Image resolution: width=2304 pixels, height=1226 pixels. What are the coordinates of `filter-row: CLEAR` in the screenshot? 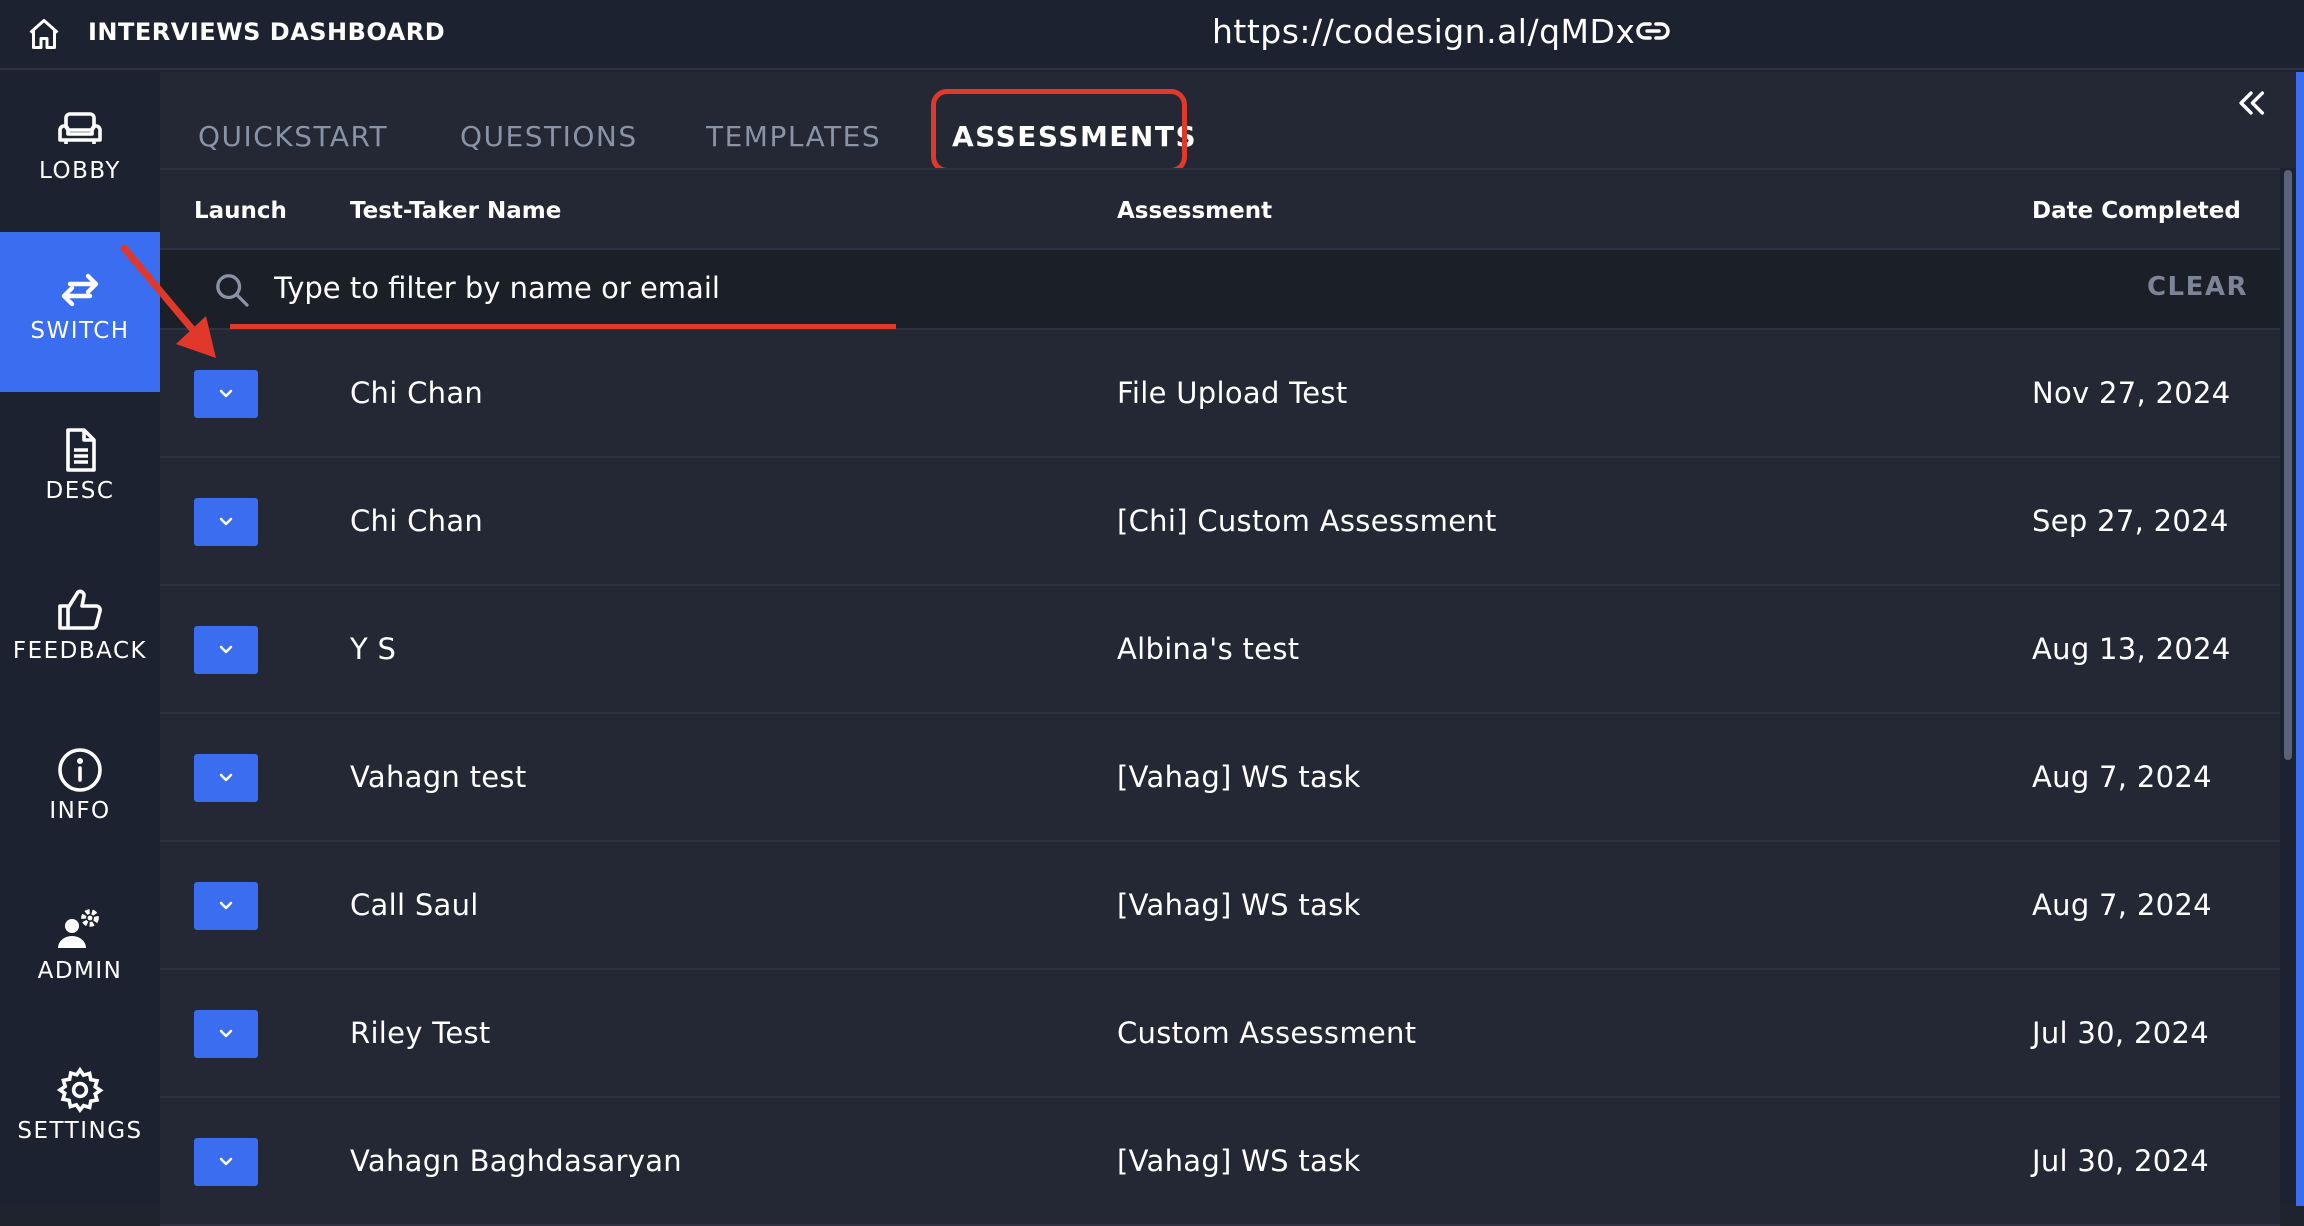 It's located at (1220, 290).